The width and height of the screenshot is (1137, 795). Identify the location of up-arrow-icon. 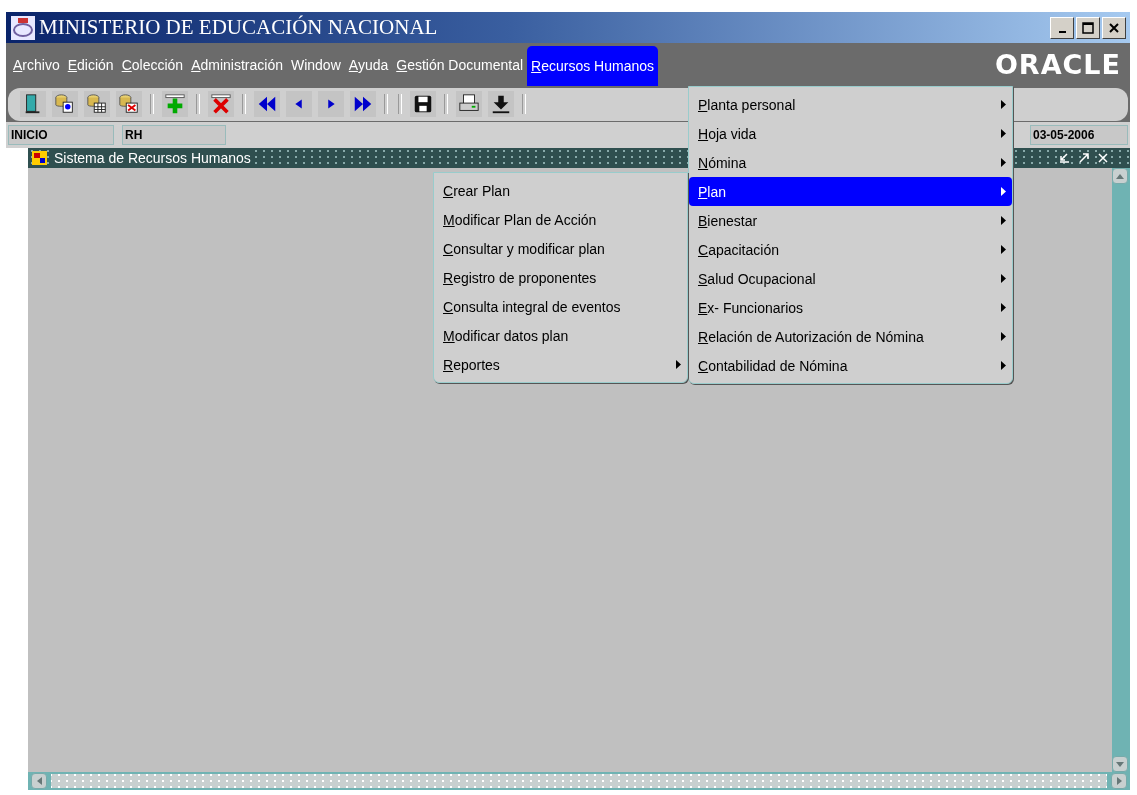
(1120, 176).